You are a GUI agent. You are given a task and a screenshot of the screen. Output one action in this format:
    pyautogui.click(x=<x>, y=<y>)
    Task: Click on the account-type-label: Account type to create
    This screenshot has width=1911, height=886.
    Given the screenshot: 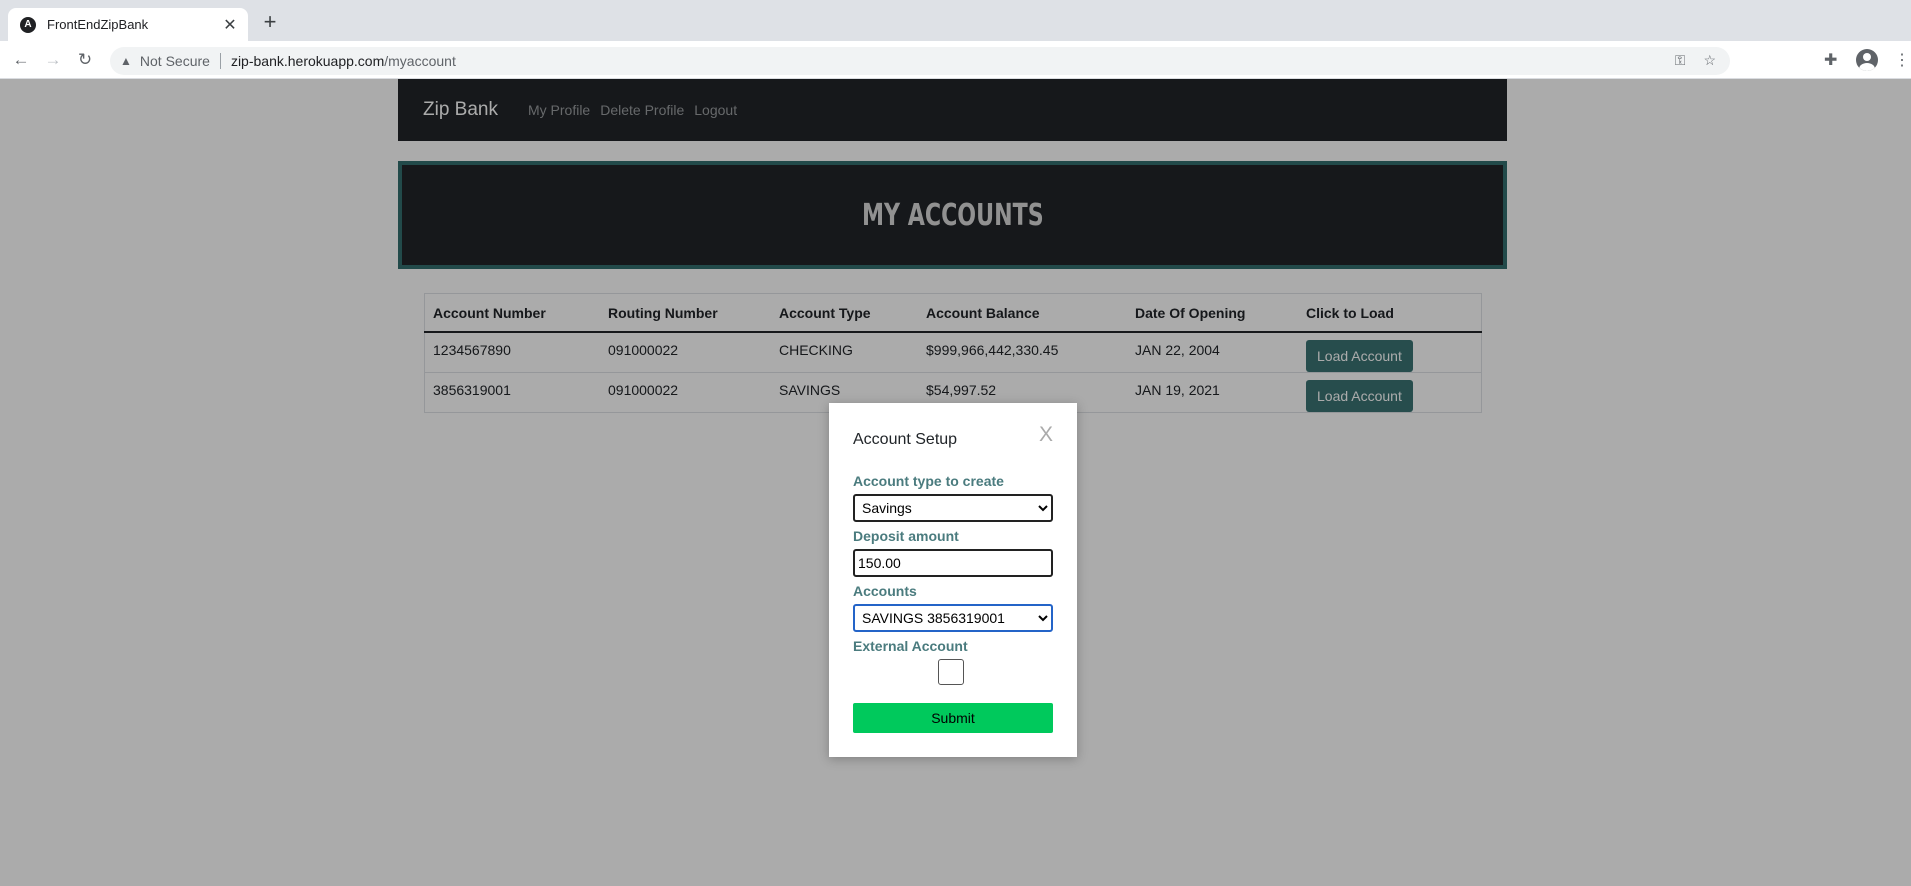 What is the action you would take?
    pyautogui.click(x=928, y=481)
    